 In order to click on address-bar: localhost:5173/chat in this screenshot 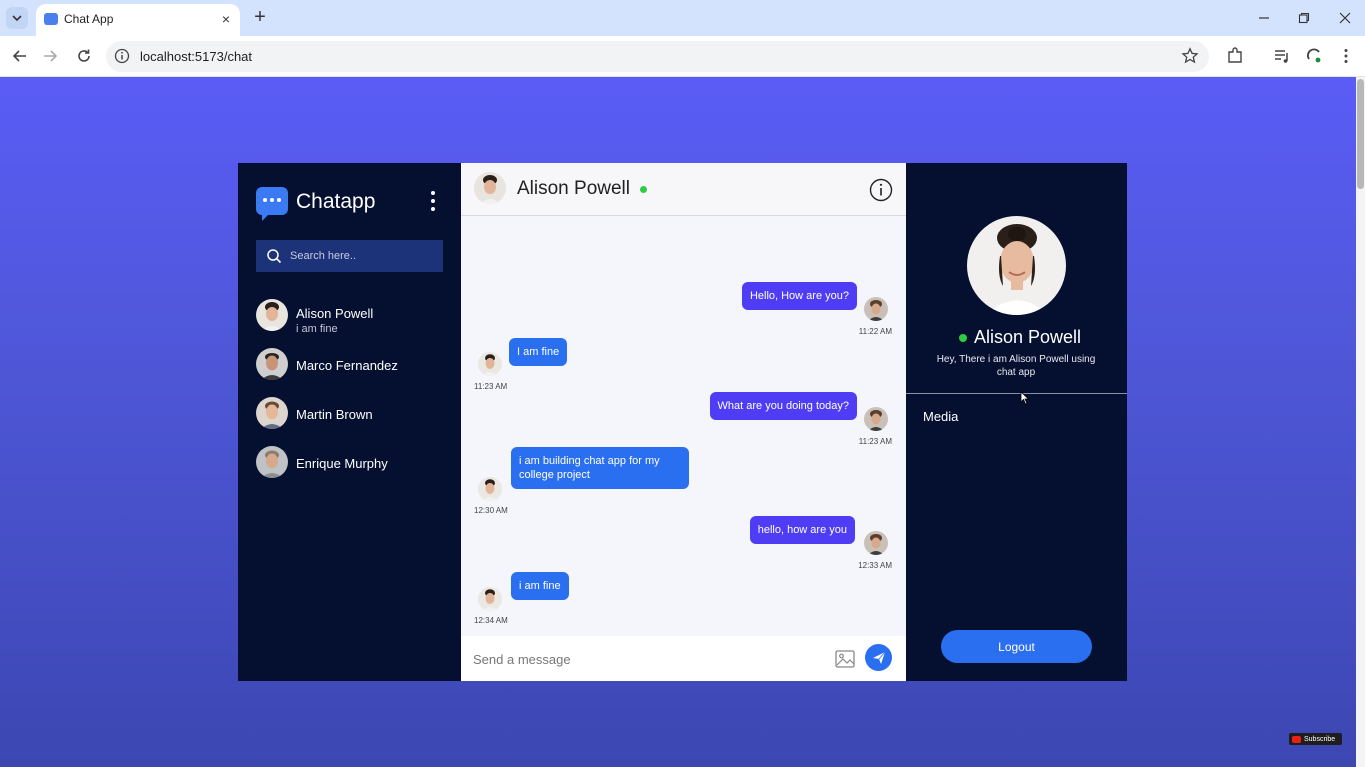, I will do `click(657, 56)`.